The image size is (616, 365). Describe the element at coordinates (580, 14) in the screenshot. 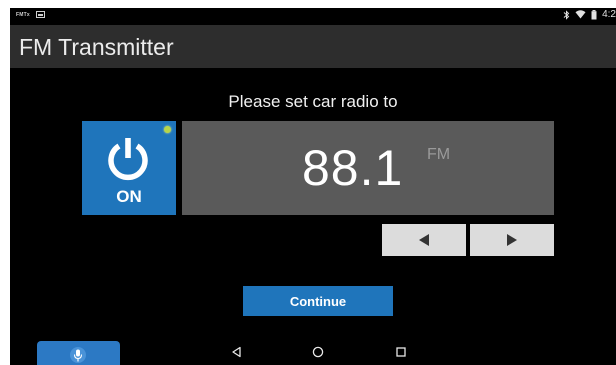

I see `wifi-icon` at that location.